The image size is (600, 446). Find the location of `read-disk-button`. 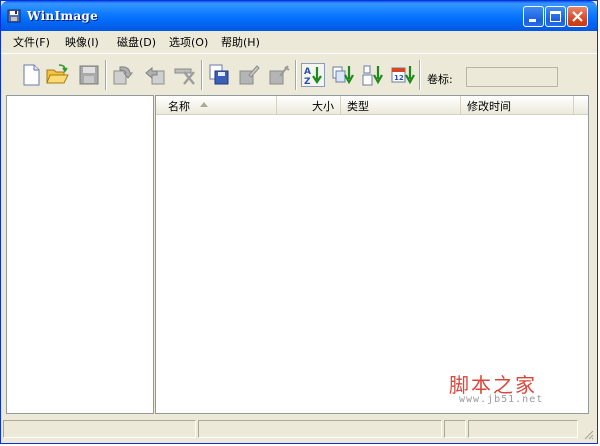

read-disk-button is located at coordinates (219, 75).